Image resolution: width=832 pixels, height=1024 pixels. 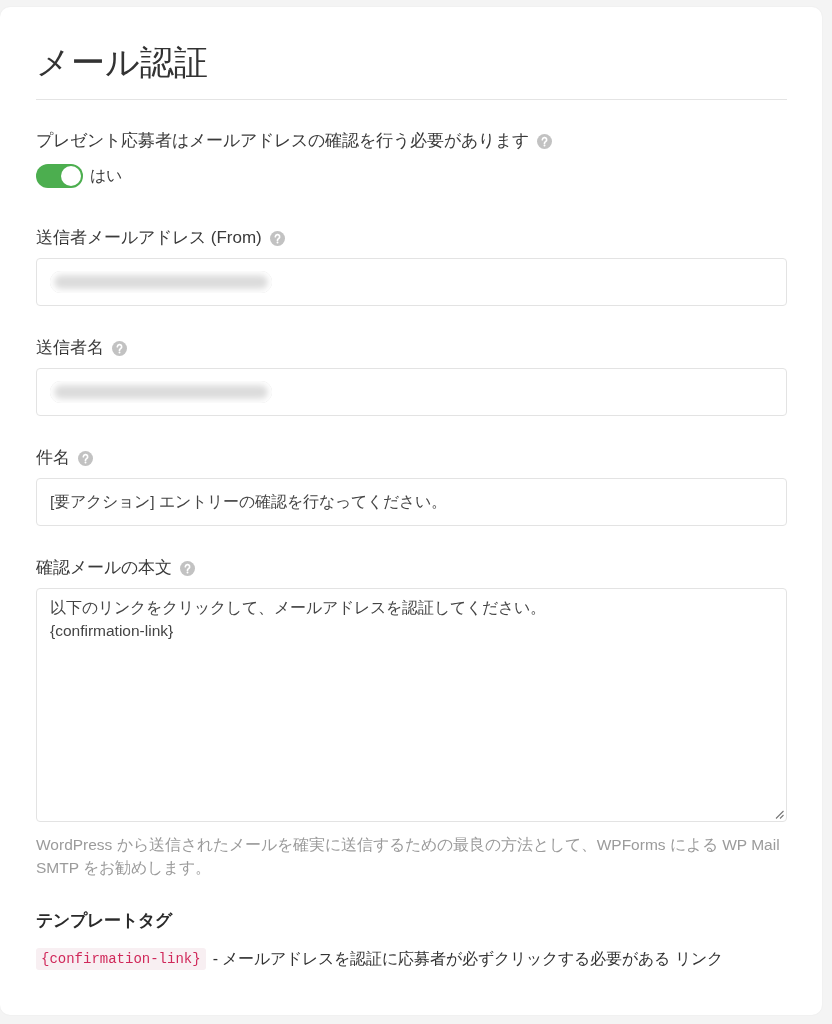 What do you see at coordinates (70, 348) in the screenshot?
I see `field-label: 送信者名` at bounding box center [70, 348].